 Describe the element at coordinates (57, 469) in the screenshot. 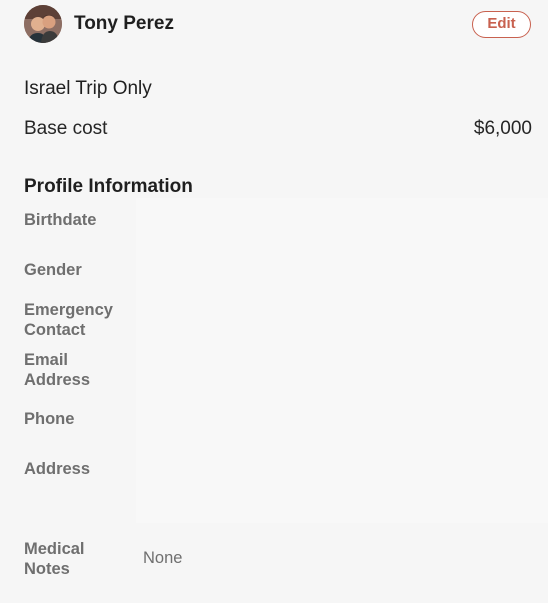

I see `address-label: Address` at that location.